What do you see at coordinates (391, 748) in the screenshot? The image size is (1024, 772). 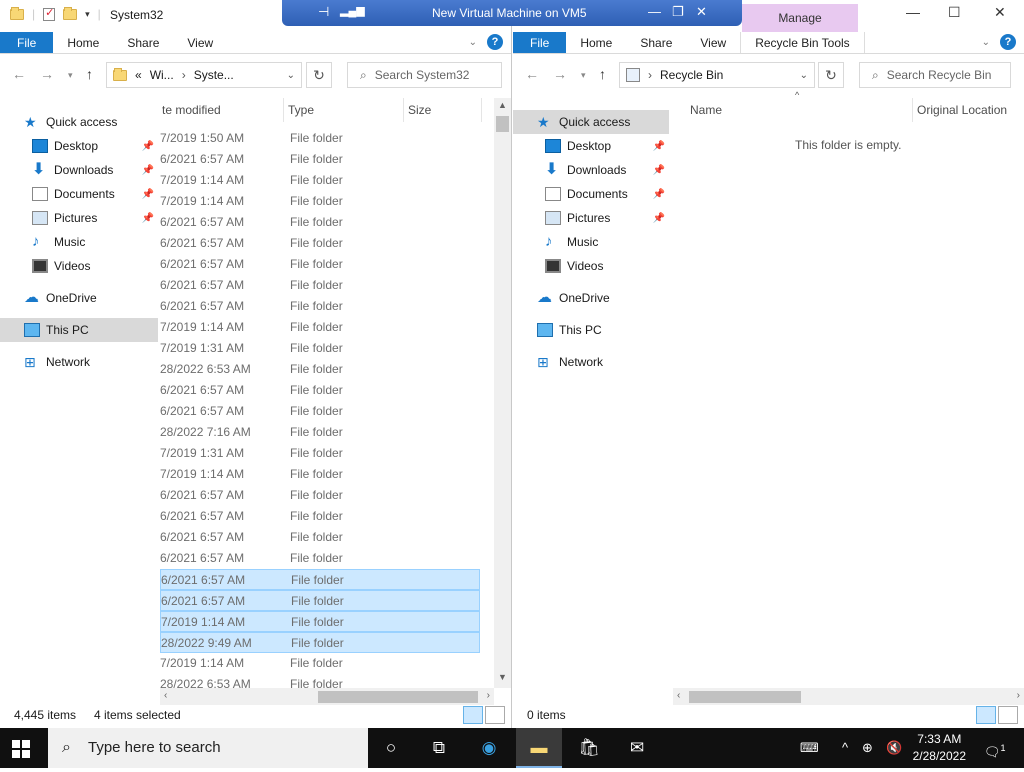 I see `cortana-icon: ○` at bounding box center [391, 748].